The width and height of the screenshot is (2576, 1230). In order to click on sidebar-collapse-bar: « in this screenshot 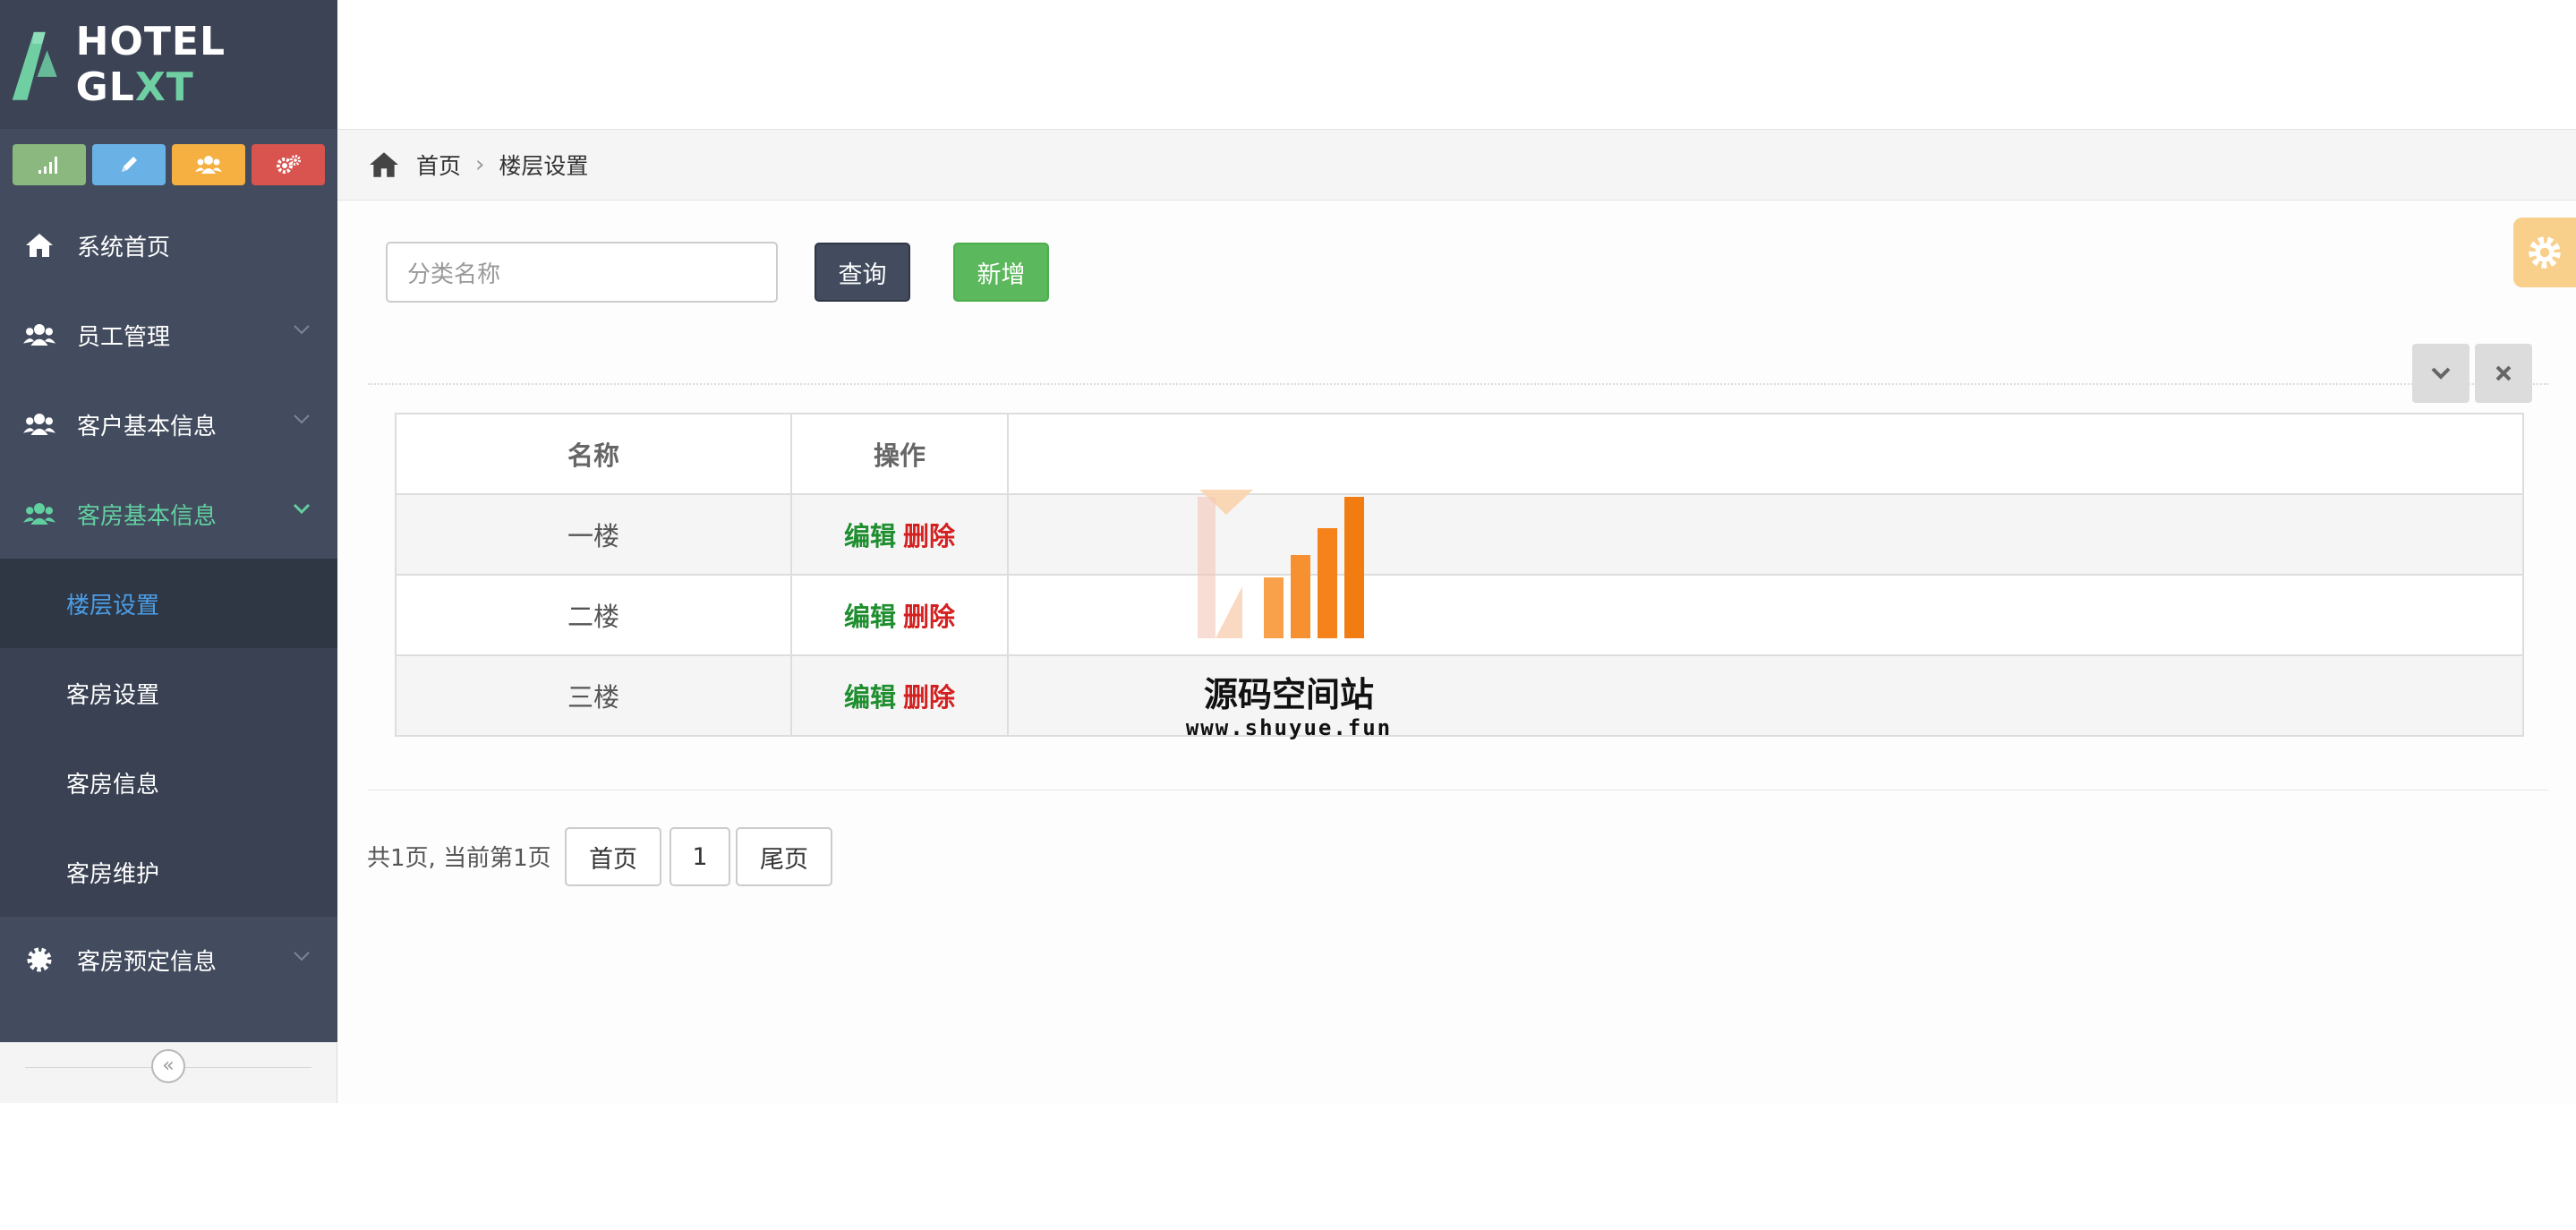, I will do `click(168, 1073)`.